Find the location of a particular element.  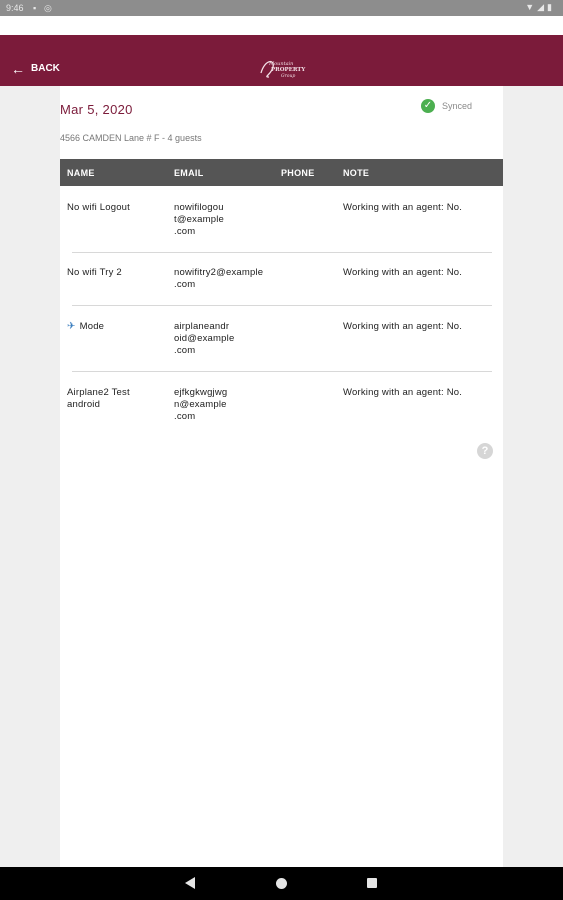

system-nav-bar is located at coordinates (281, 883).